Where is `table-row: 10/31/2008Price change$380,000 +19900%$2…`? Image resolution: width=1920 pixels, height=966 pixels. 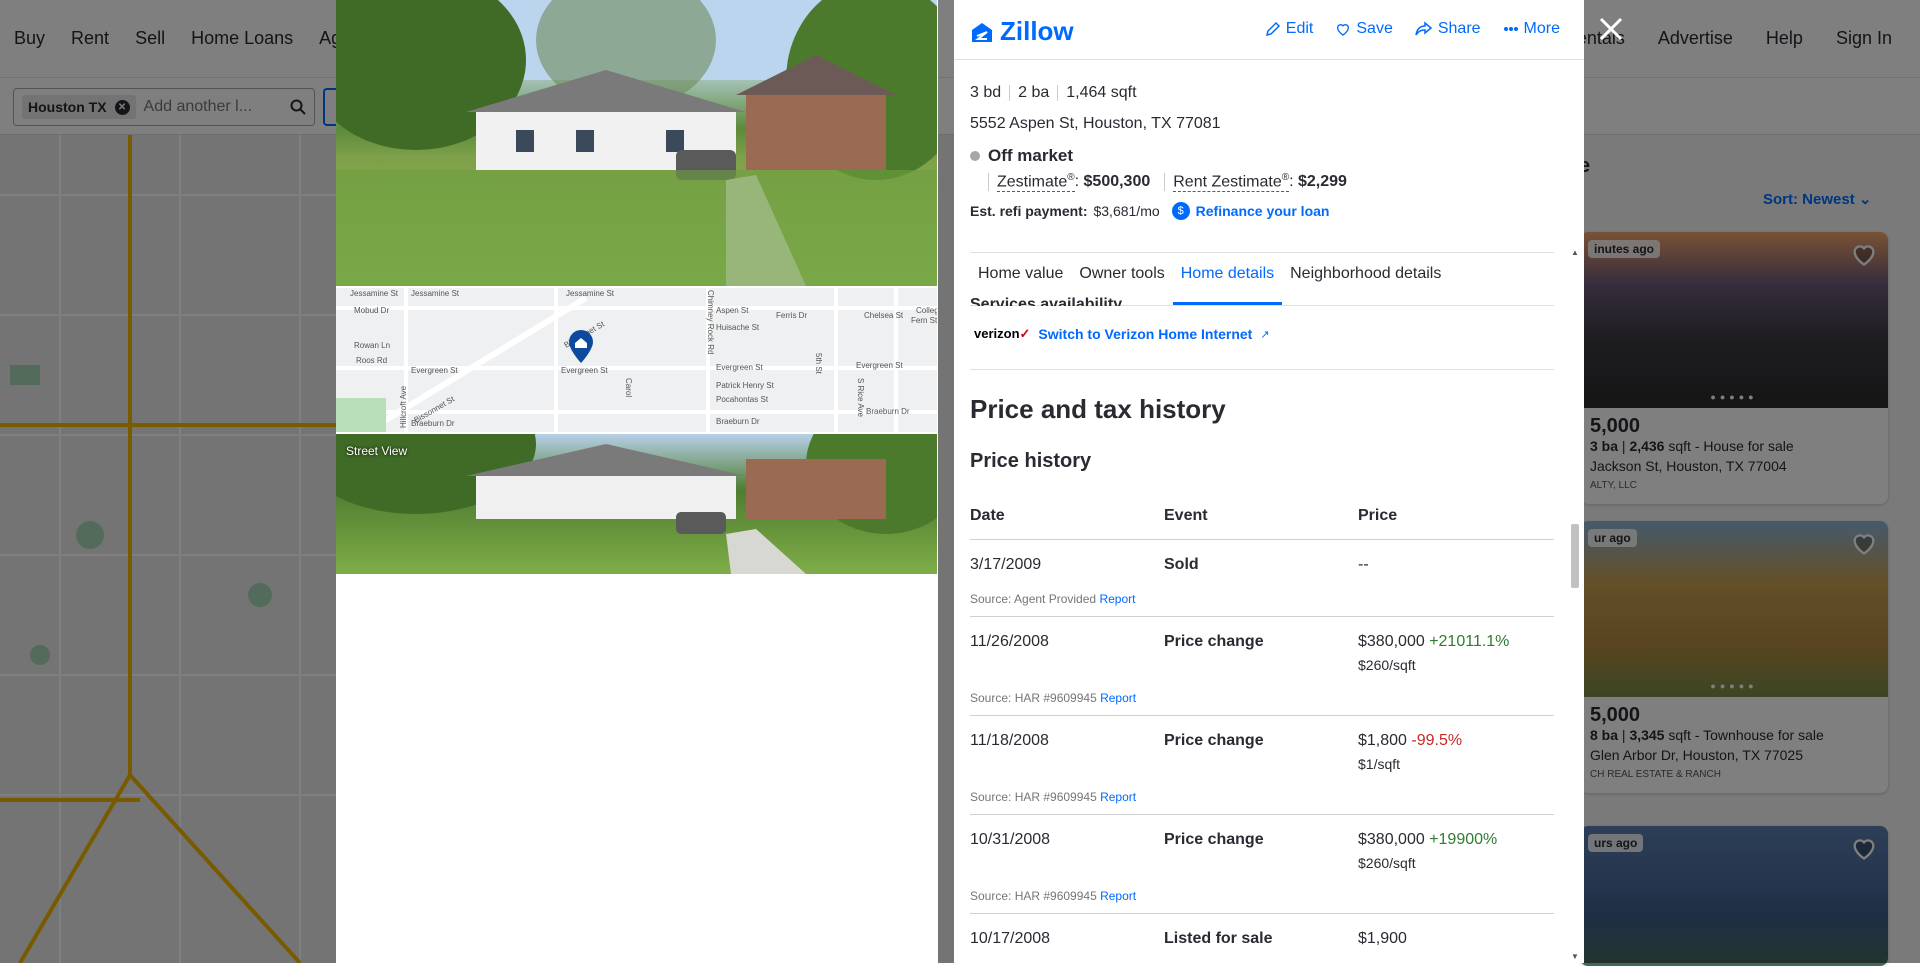 table-row: 10/31/2008Price change$380,000 +19900%$2… is located at coordinates (1262, 864).